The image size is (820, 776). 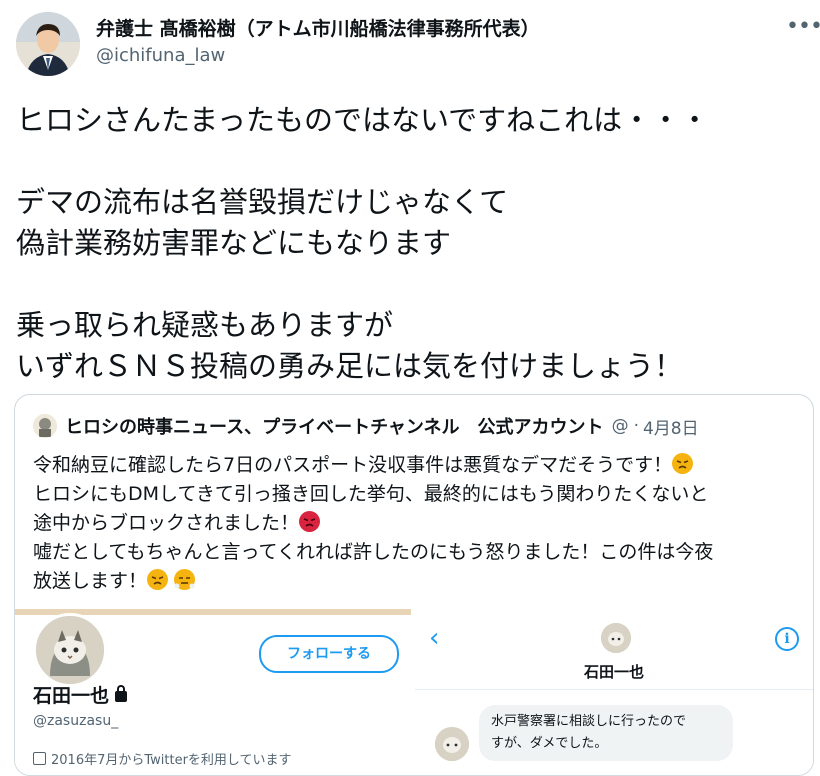 What do you see at coordinates (121, 693) in the screenshot?
I see `lock-icon` at bounding box center [121, 693].